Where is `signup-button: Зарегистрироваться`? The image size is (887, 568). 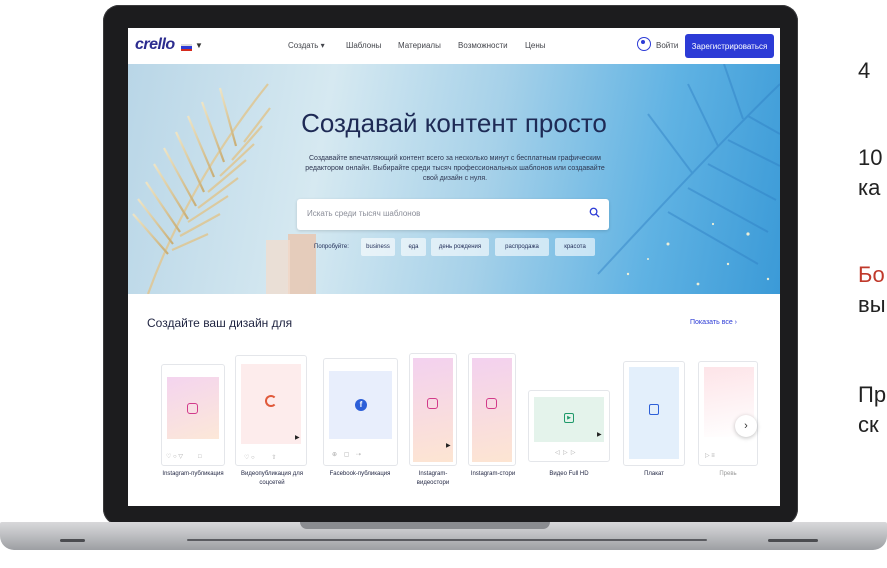
signup-button: Зарегистрироваться is located at coordinates (729, 46).